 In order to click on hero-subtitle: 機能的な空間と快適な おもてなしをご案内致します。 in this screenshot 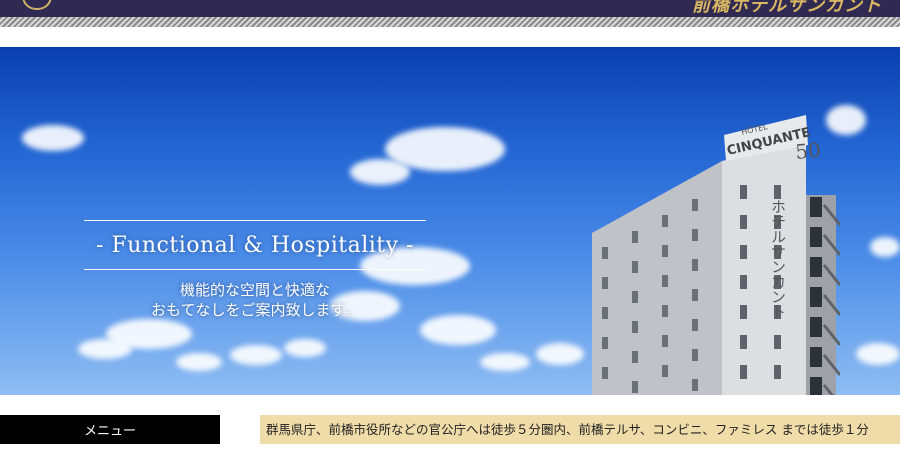, I will do `click(255, 300)`.